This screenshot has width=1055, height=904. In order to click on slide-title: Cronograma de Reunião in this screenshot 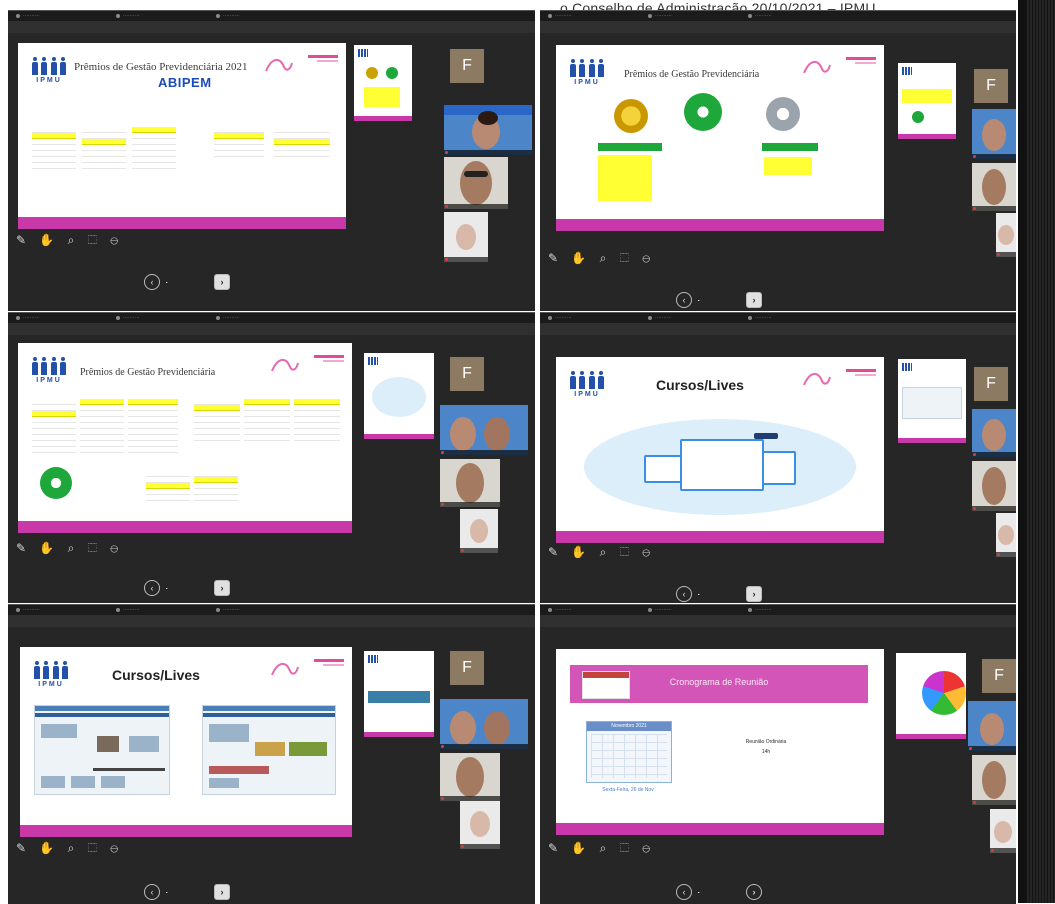, I will do `click(719, 682)`.